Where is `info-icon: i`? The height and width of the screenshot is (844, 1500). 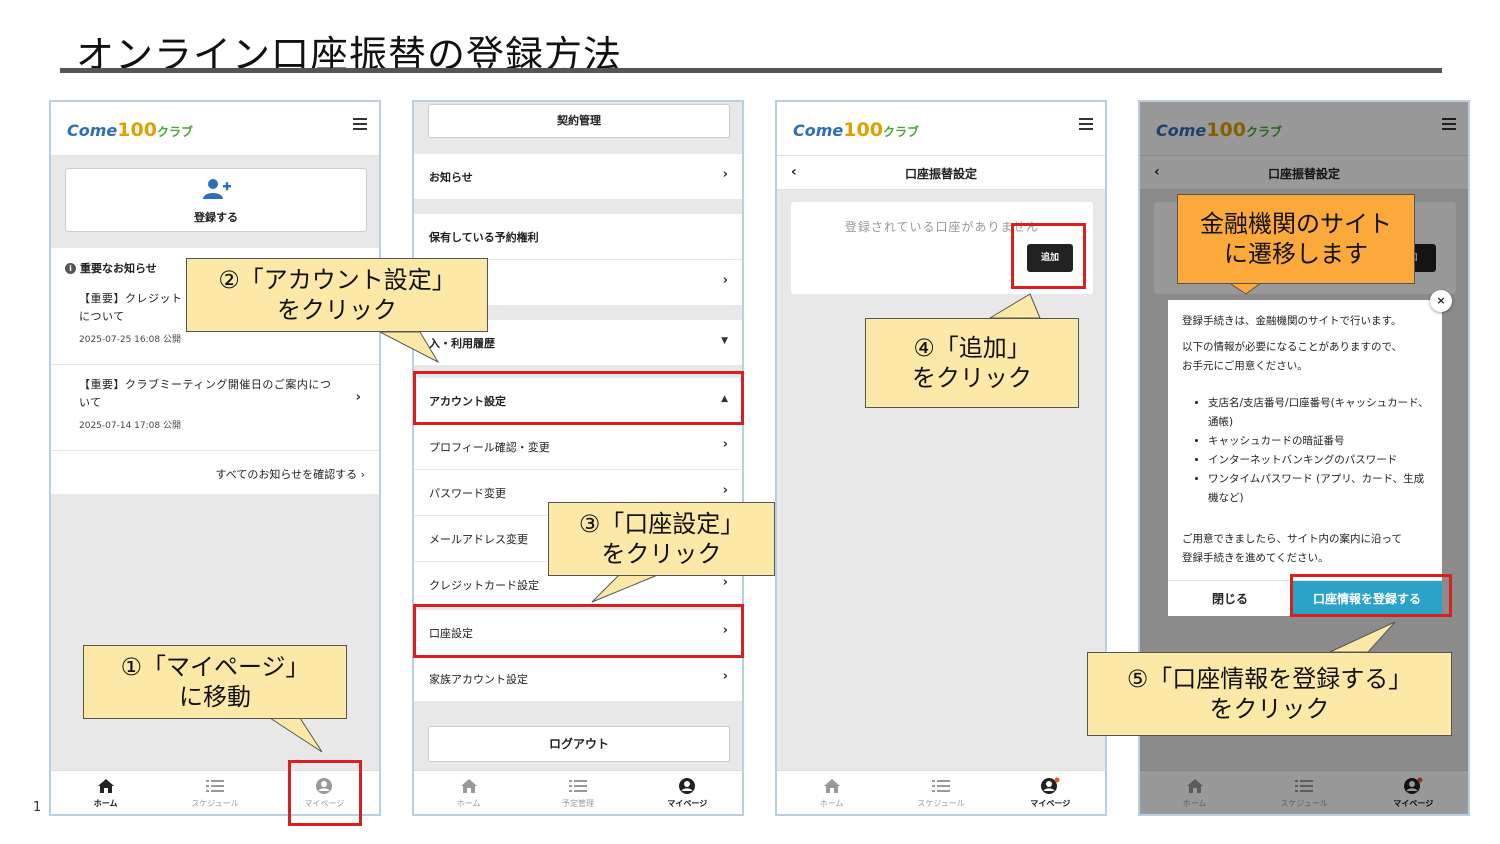 info-icon: i is located at coordinates (70, 268).